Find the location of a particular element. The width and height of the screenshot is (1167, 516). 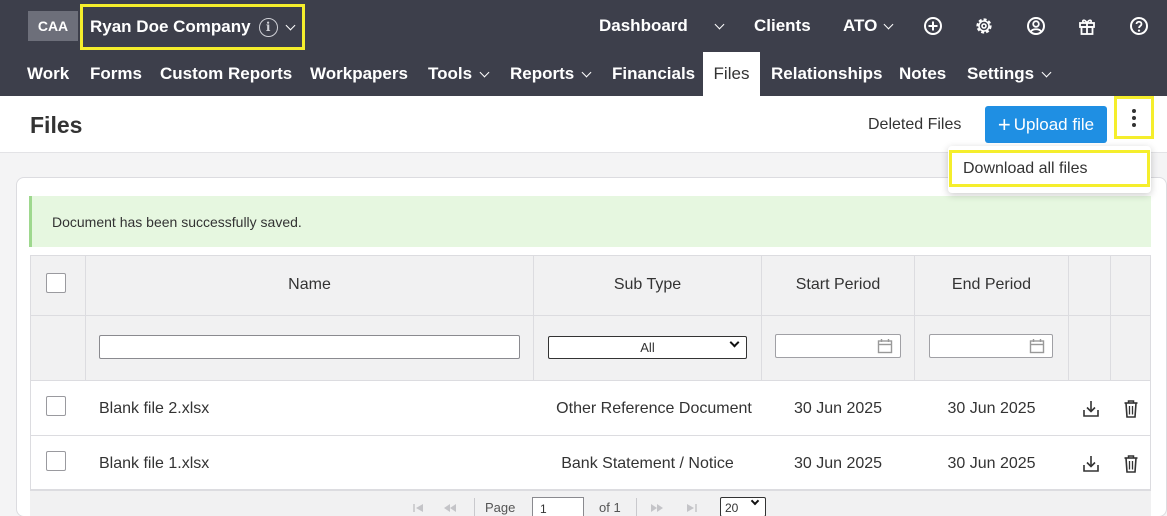

deleted-files-link: Deleted Files is located at coordinates (914, 125).